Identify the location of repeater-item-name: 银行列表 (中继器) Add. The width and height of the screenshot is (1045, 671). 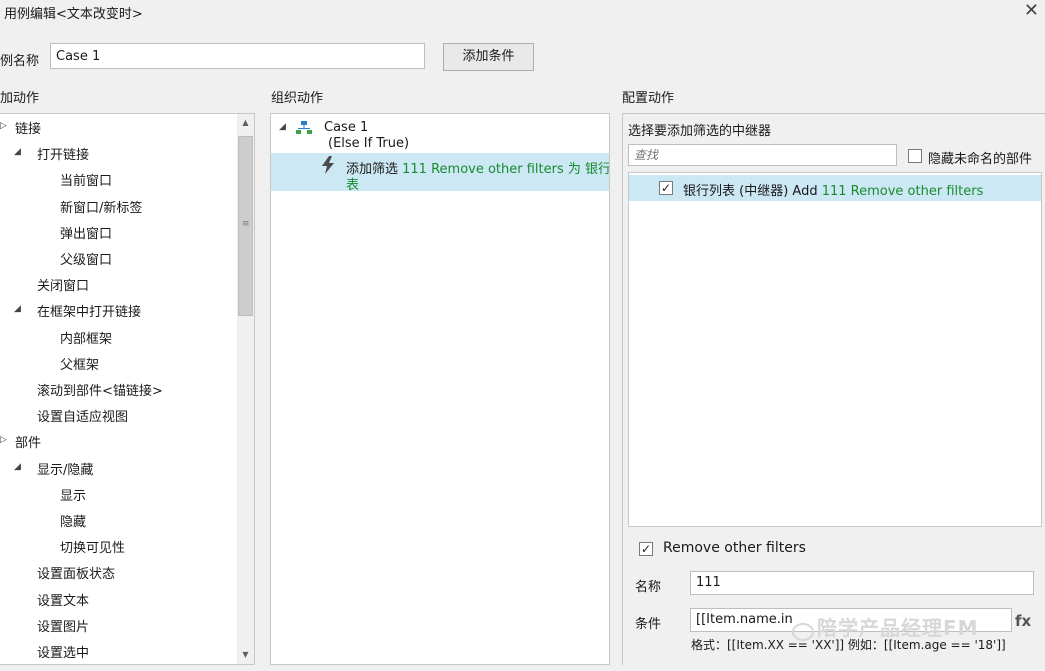
(752, 191).